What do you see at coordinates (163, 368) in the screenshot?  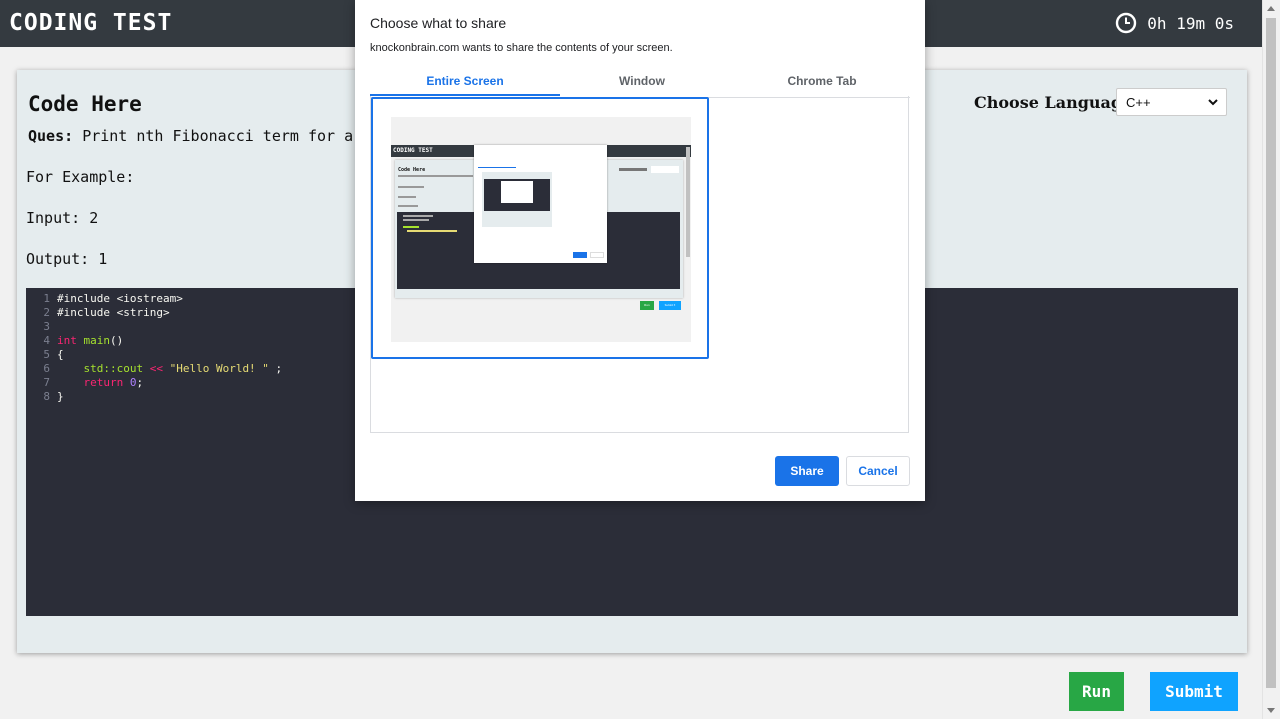 I see `code-line: 6 std::cout << "Hello World! " ;` at bounding box center [163, 368].